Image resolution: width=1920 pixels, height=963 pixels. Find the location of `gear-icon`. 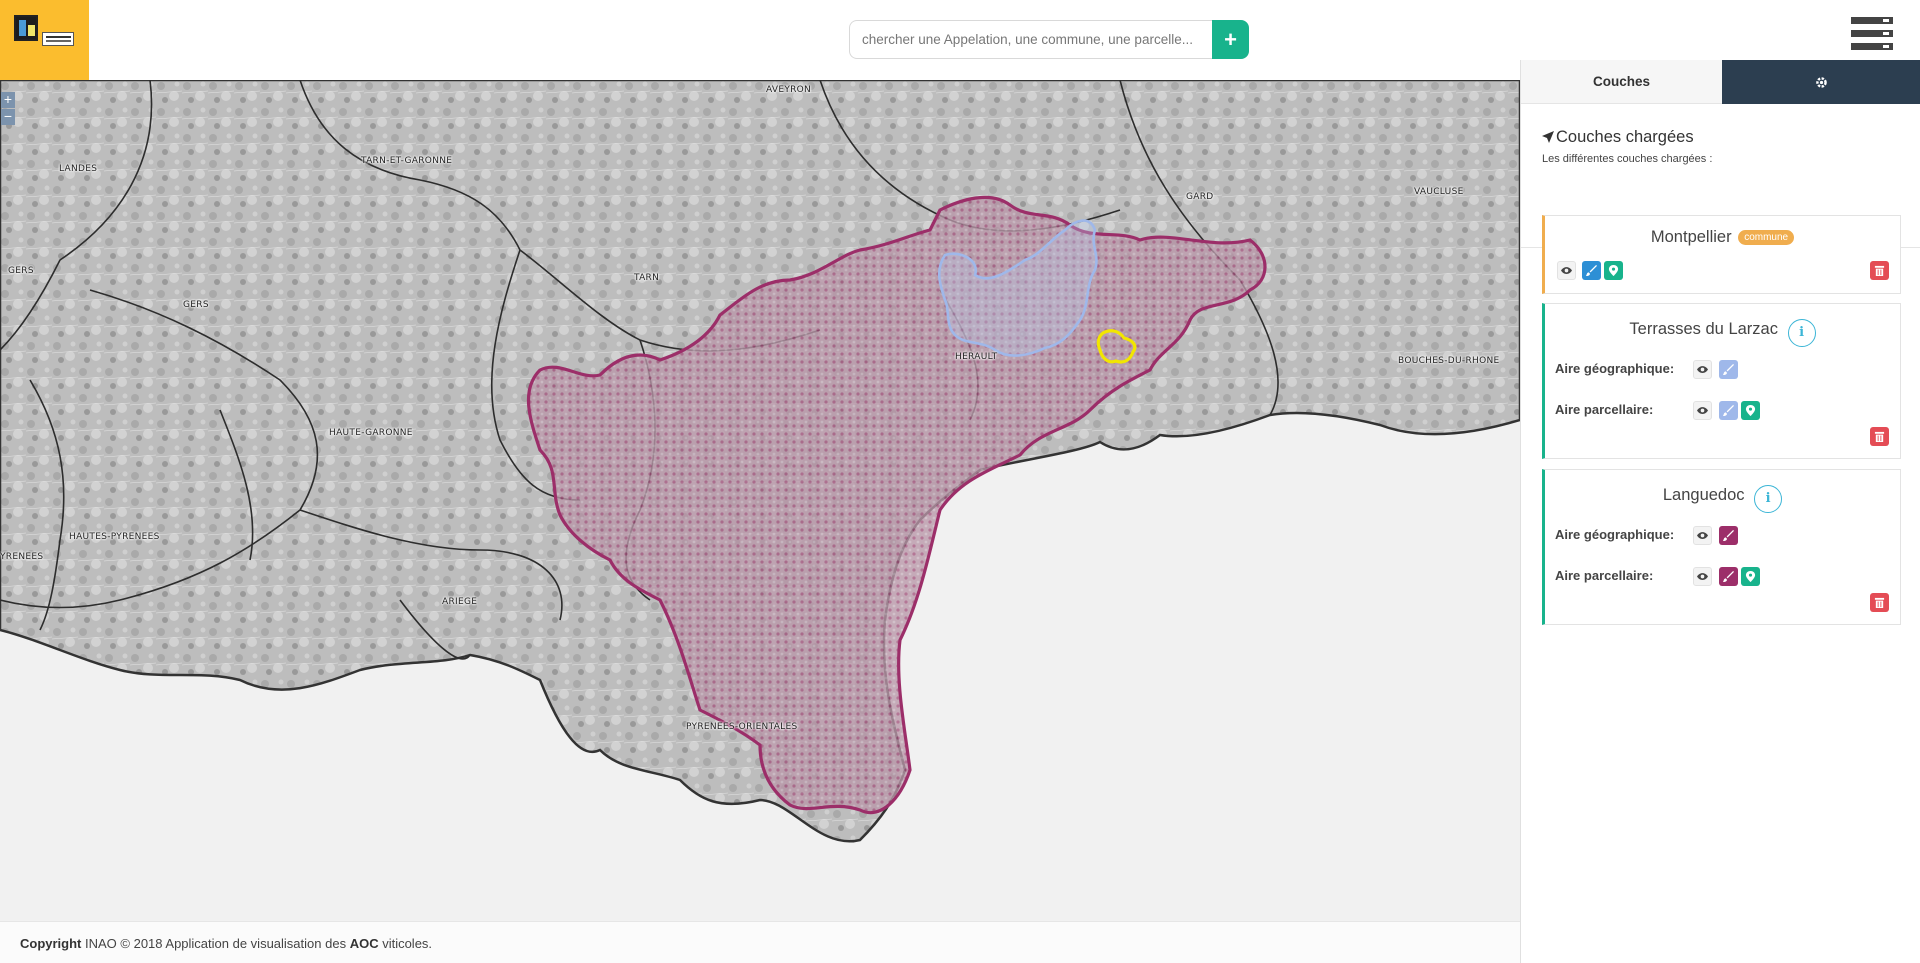

gear-icon is located at coordinates (1821, 82).